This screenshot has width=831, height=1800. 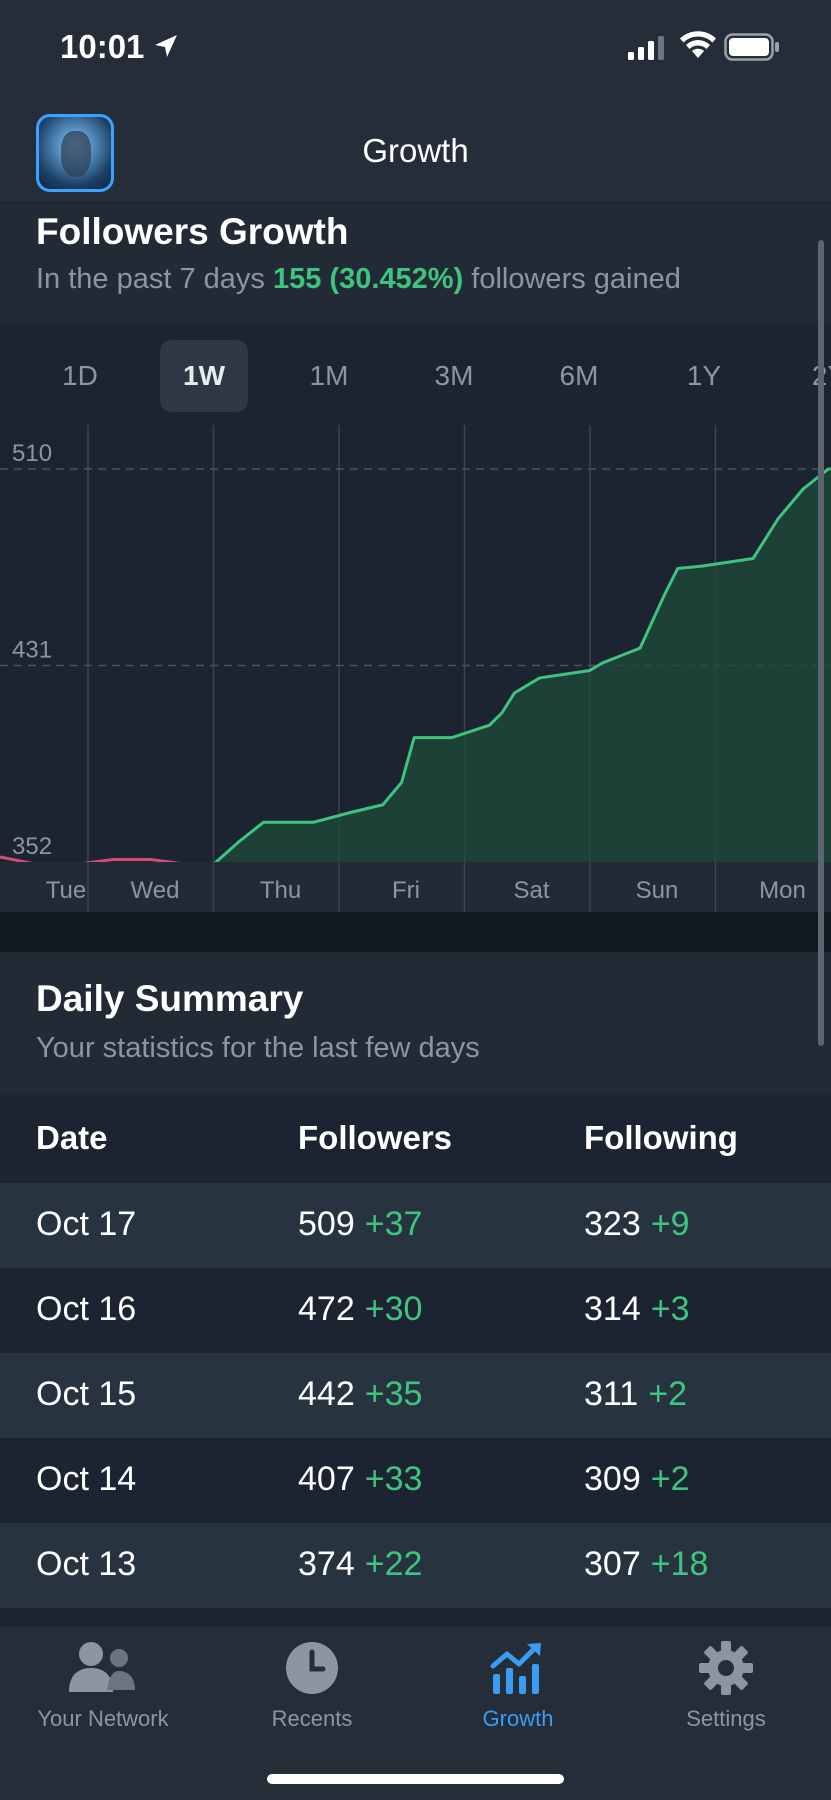 What do you see at coordinates (312, 1718) in the screenshot?
I see `tab-label: Recents` at bounding box center [312, 1718].